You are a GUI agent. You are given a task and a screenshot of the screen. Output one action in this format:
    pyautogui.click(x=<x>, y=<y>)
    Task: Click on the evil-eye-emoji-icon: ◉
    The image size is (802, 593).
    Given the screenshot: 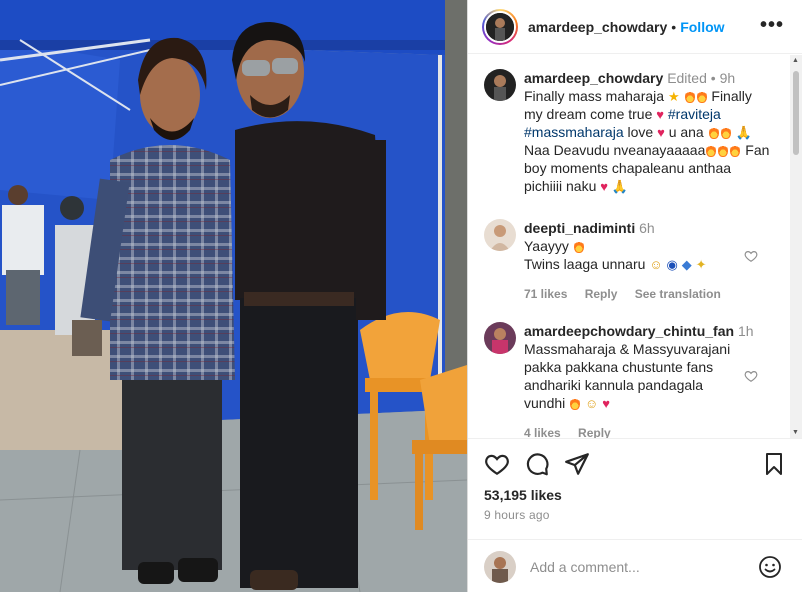 What is the action you would take?
    pyautogui.click(x=672, y=264)
    